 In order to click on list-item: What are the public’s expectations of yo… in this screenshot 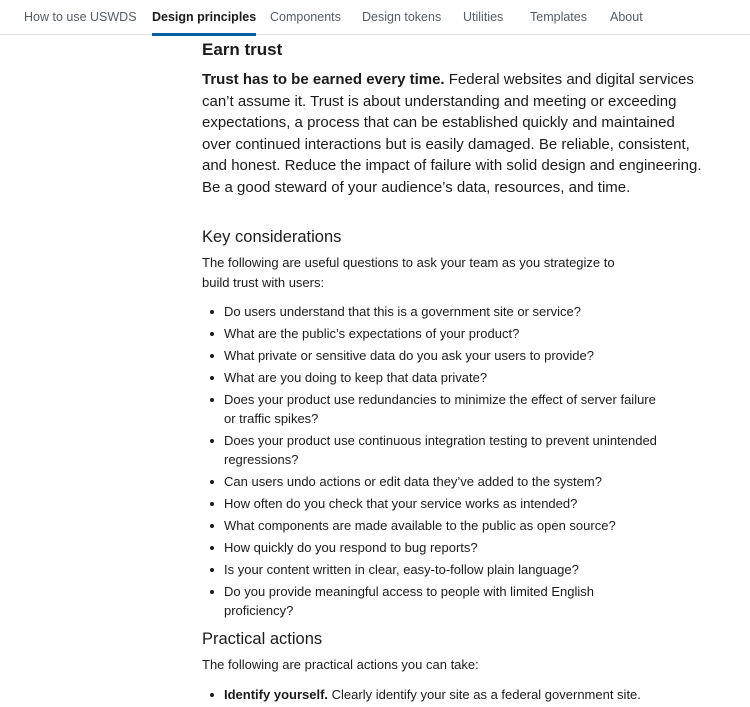, I will do `click(437, 334)`.